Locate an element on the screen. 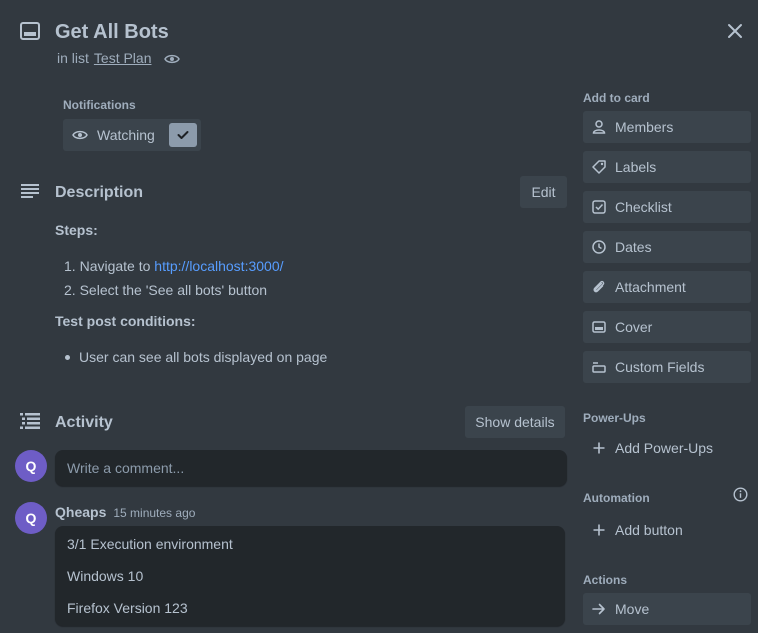 The width and height of the screenshot is (758, 633). labels-label: Labels is located at coordinates (636, 167).